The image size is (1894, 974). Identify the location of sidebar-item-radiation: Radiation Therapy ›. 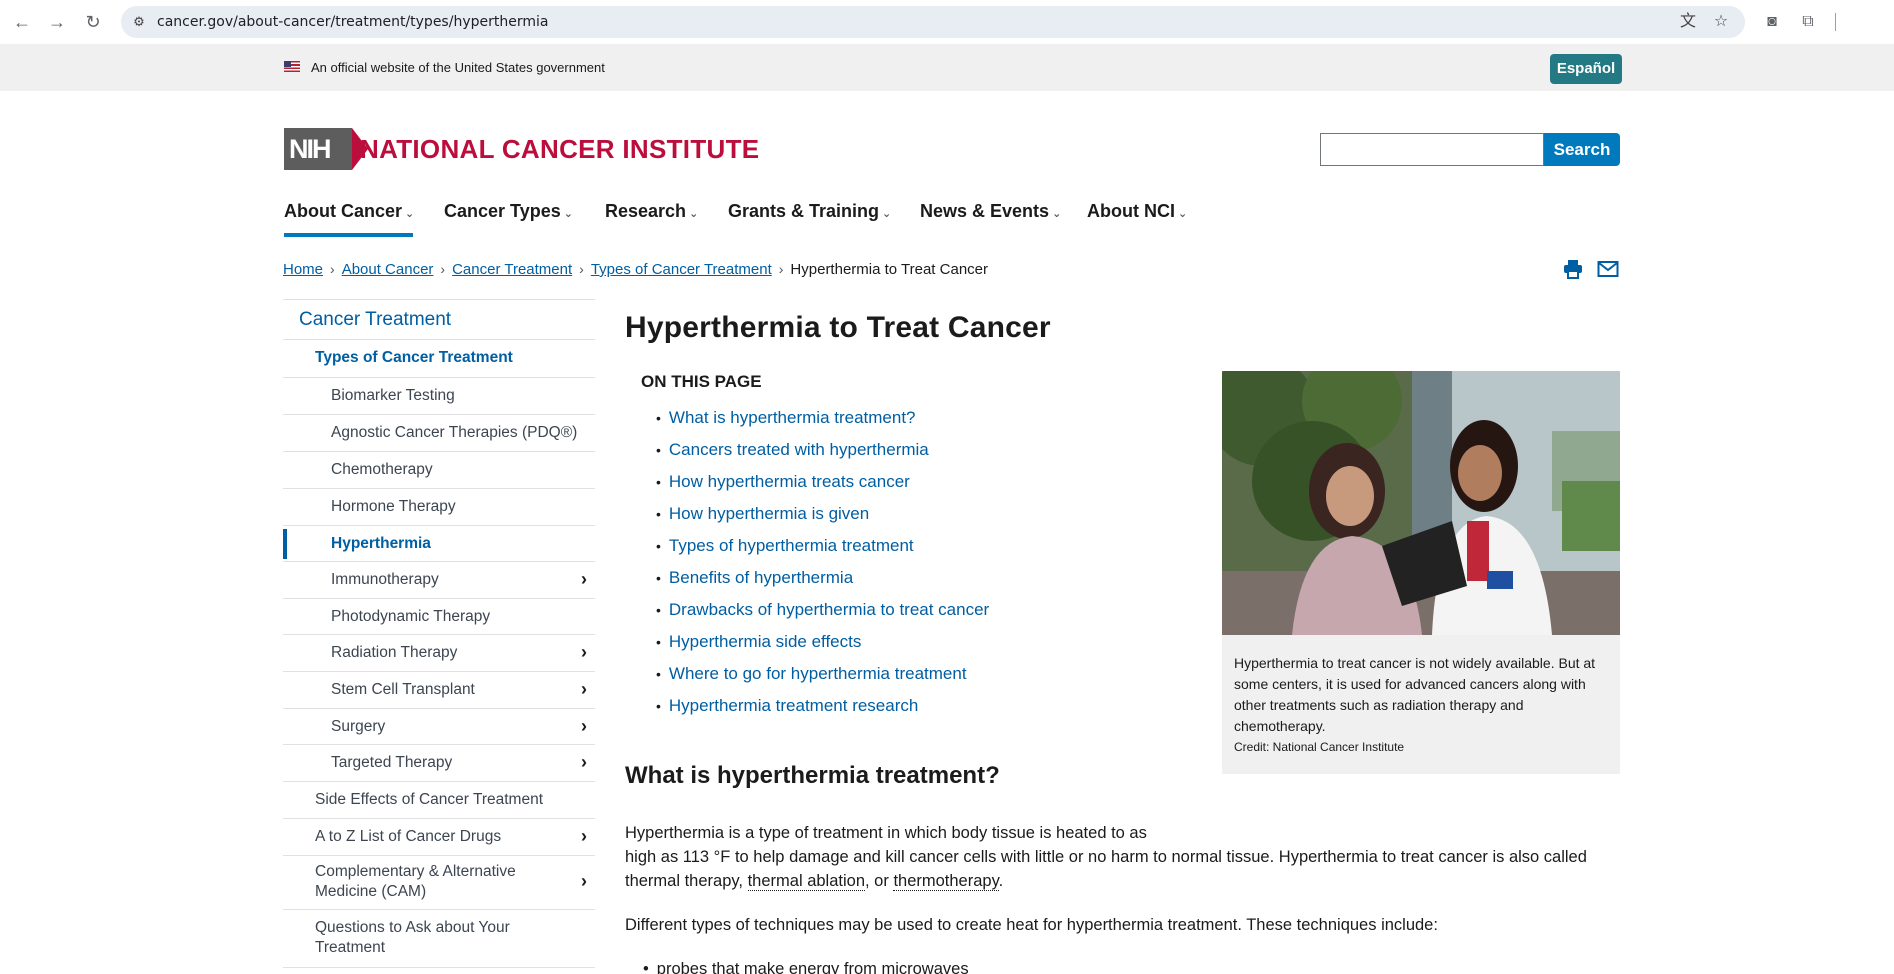
(439, 653).